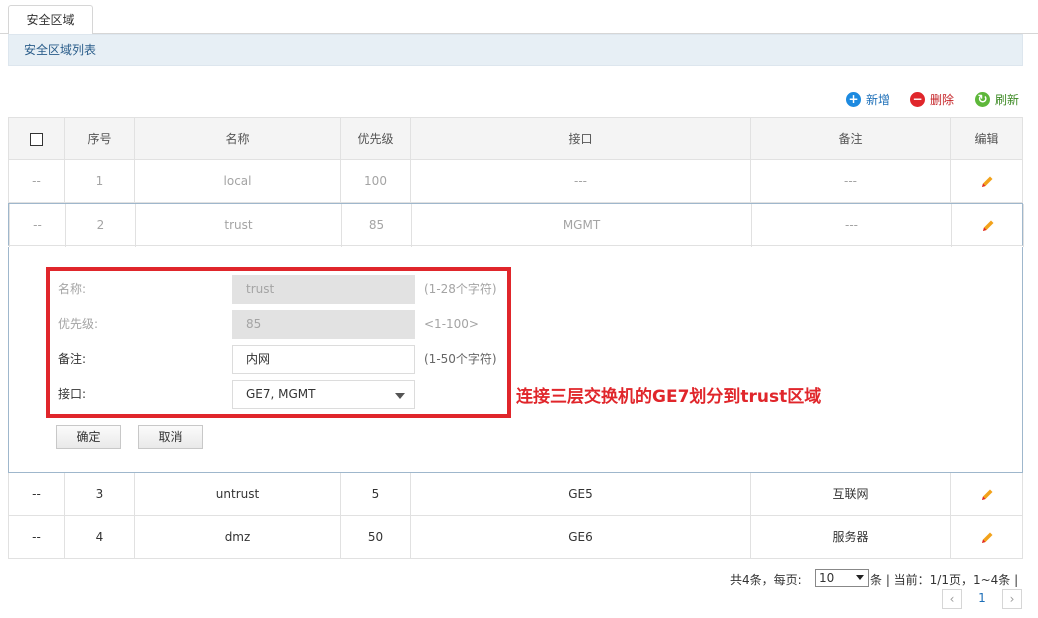  Describe the element at coordinates (451, 324) in the screenshot. I see `priority-hint: <1-100>` at that location.